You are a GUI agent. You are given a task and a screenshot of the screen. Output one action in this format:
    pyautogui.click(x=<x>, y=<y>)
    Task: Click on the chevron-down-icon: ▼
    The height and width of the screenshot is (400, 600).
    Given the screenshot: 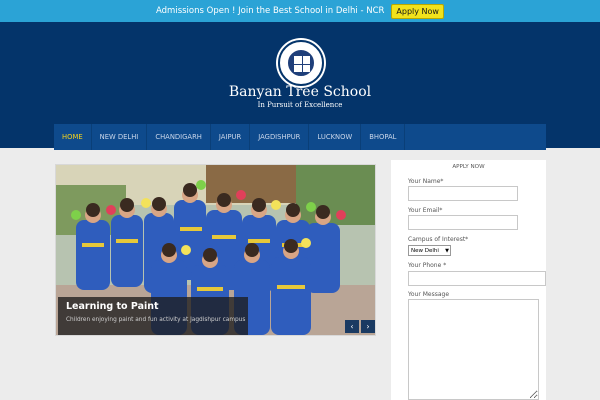 What is the action you would take?
    pyautogui.click(x=447, y=251)
    